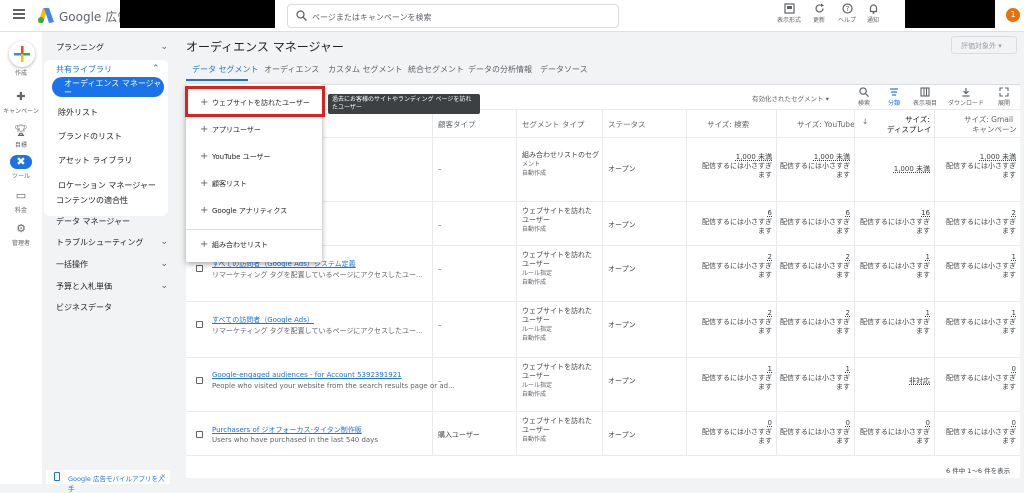 The image size is (1024, 493). I want to click on menu-item-app-users: + アプリユーザー, so click(230, 129).